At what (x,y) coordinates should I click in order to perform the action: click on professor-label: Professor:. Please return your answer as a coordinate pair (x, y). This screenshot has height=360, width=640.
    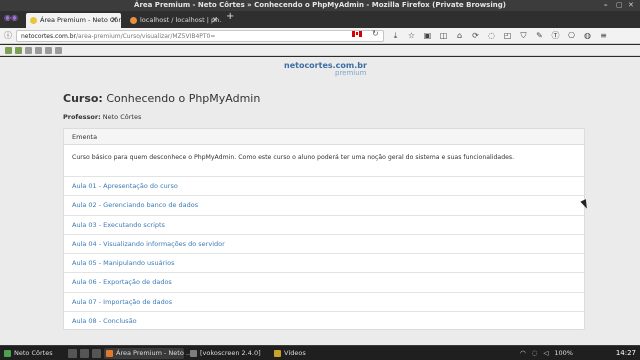
    Looking at the image, I should click on (82, 117).